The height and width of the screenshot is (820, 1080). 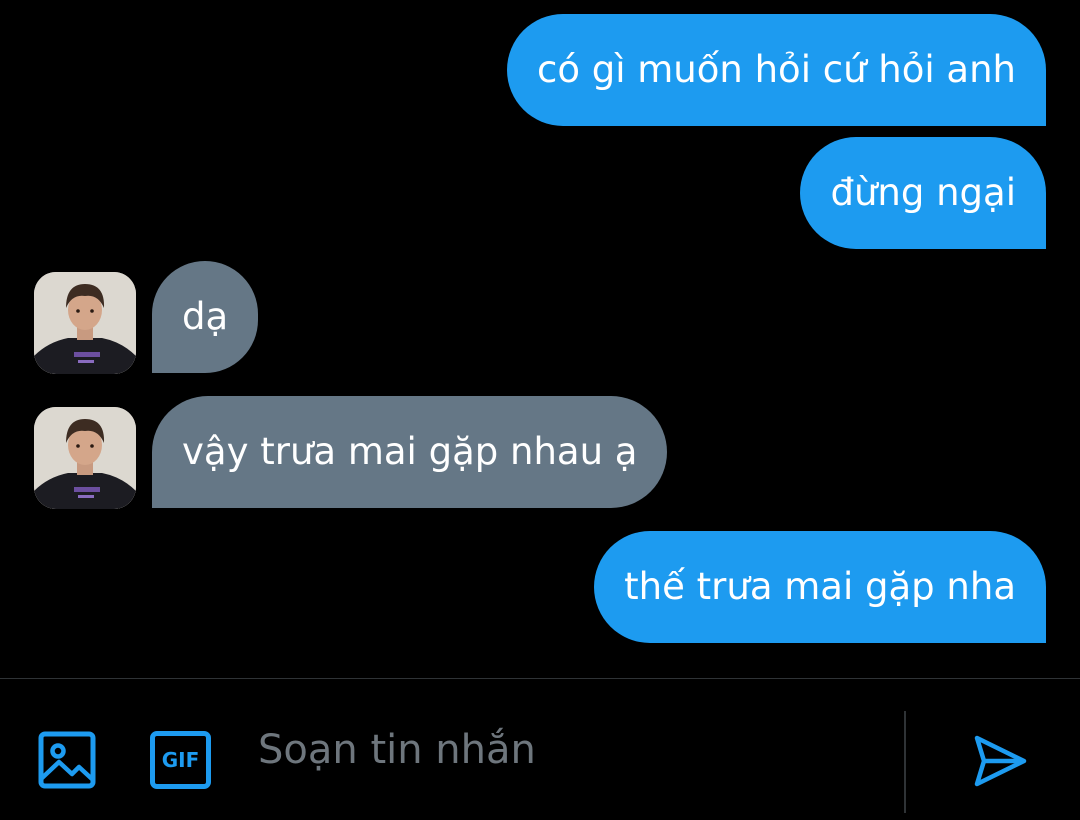 I want to click on gif-button: GIF, so click(x=180, y=760).